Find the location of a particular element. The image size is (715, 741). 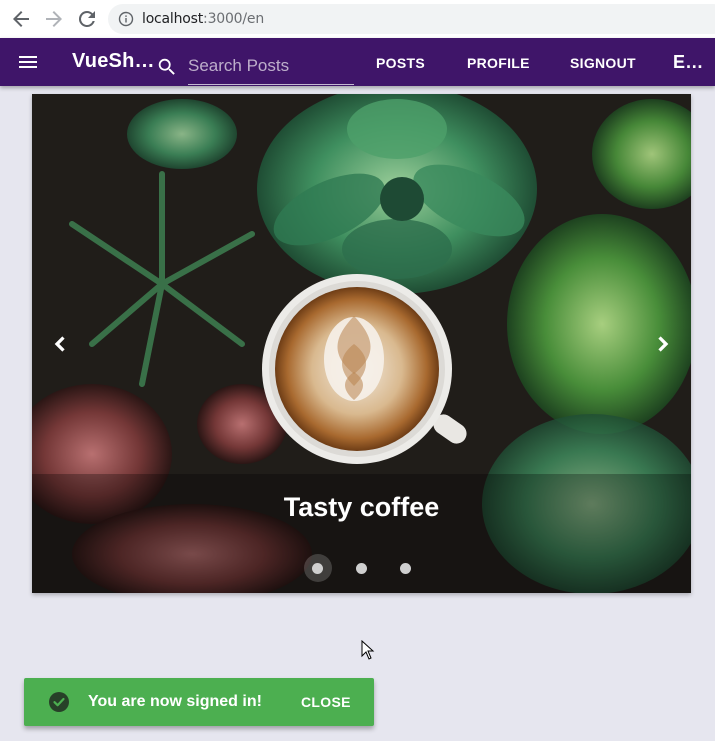

nav-profile: PROFILE is located at coordinates (498, 63).